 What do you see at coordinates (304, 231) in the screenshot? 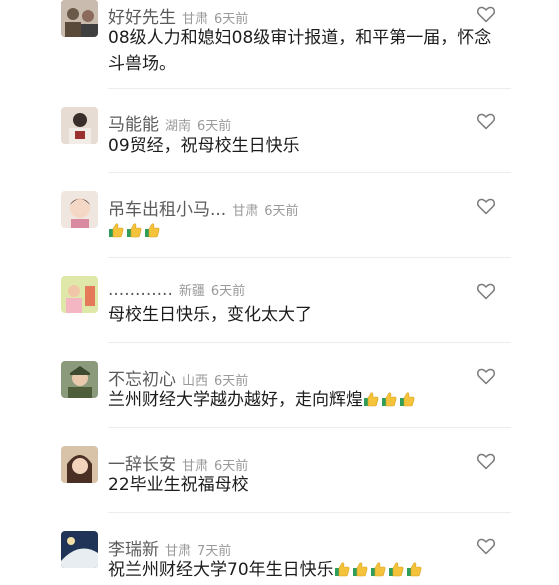
I see `comment-text` at bounding box center [304, 231].